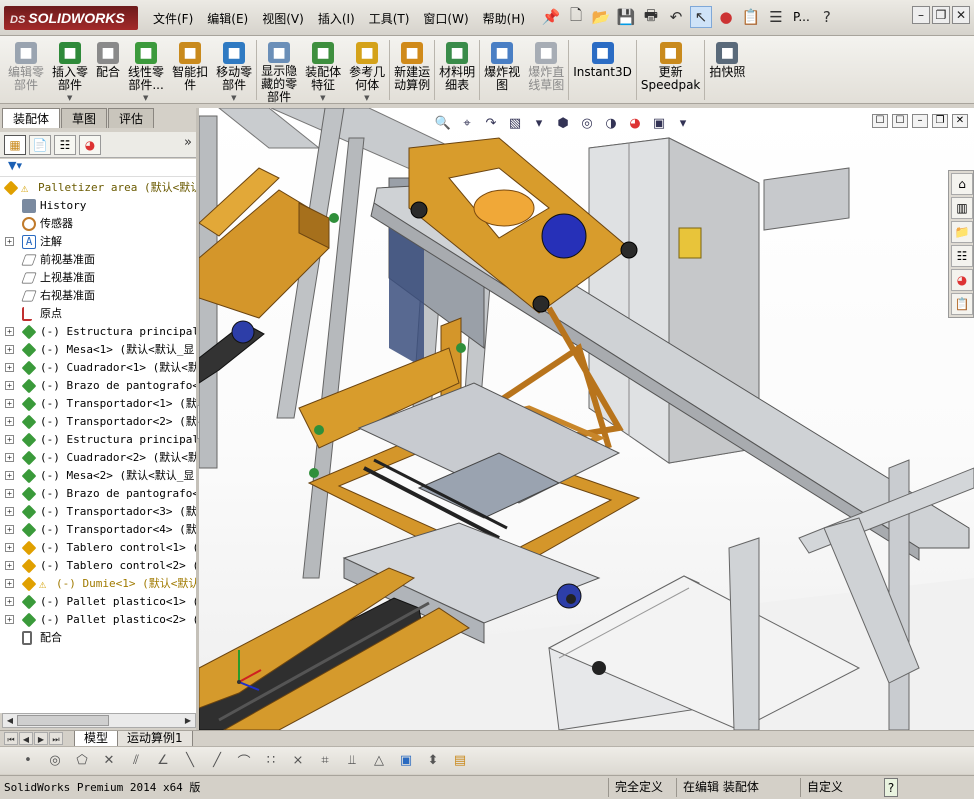 This screenshot has height=799, width=974. What do you see at coordinates (98, 530) in the screenshot?
I see `tree-item: + (-) Transportador<4> (默认` at bounding box center [98, 530].